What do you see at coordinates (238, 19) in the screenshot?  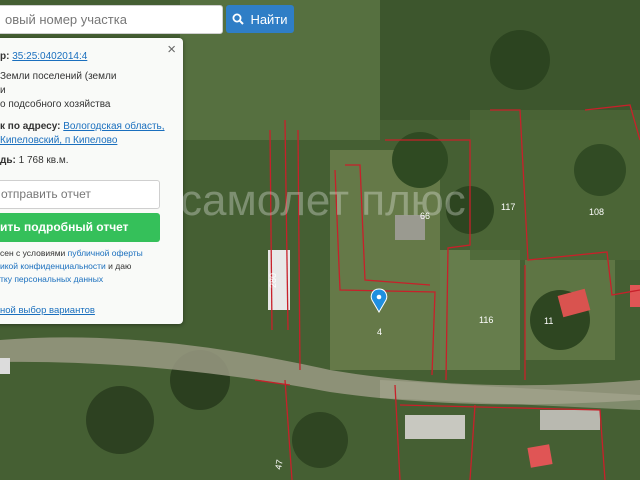 I see `search-icon` at bounding box center [238, 19].